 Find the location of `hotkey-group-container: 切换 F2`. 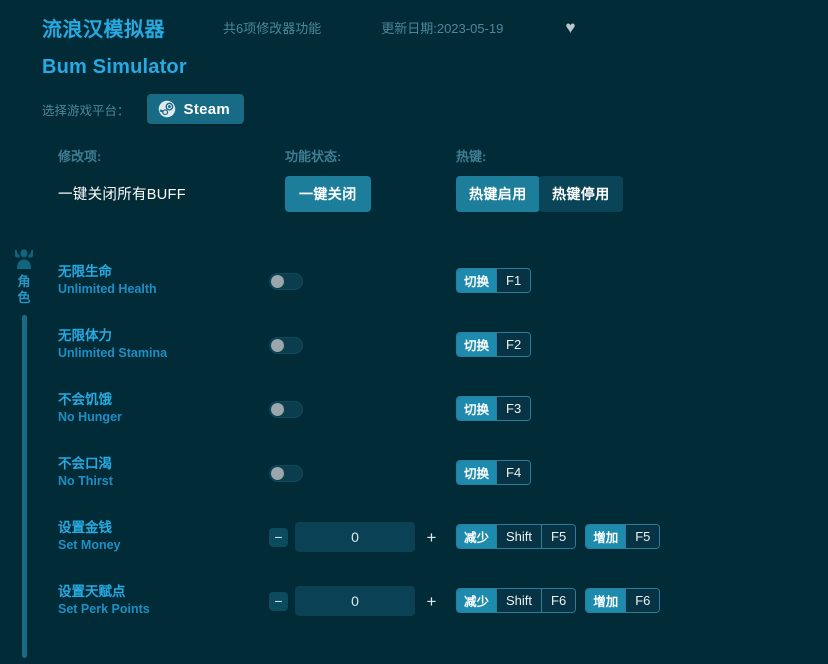

hotkey-group-container: 切换 F2 is located at coordinates (494, 344).